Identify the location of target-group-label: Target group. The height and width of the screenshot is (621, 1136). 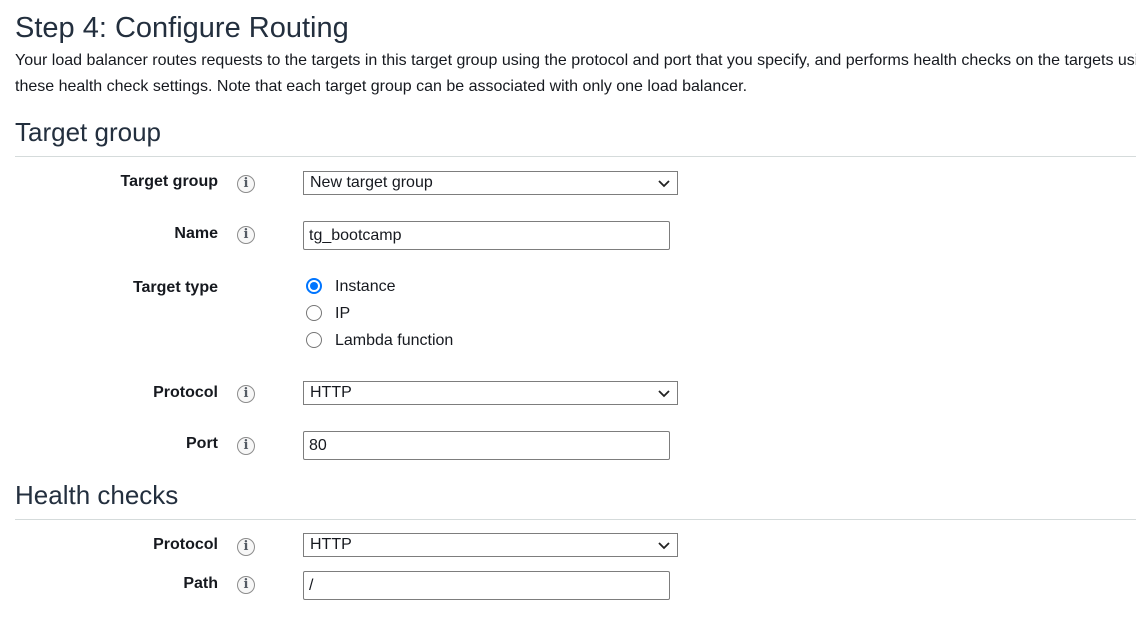
(169, 181).